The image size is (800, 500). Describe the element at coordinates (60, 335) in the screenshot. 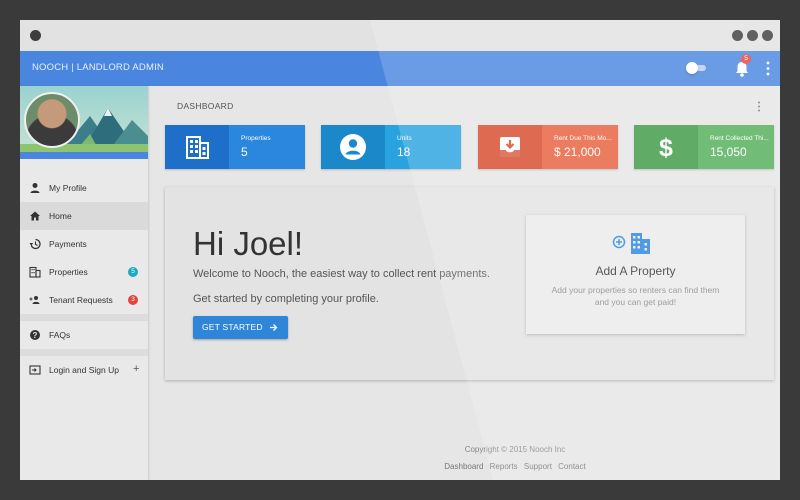

I see `sidebar-item-label: FAQs` at that location.